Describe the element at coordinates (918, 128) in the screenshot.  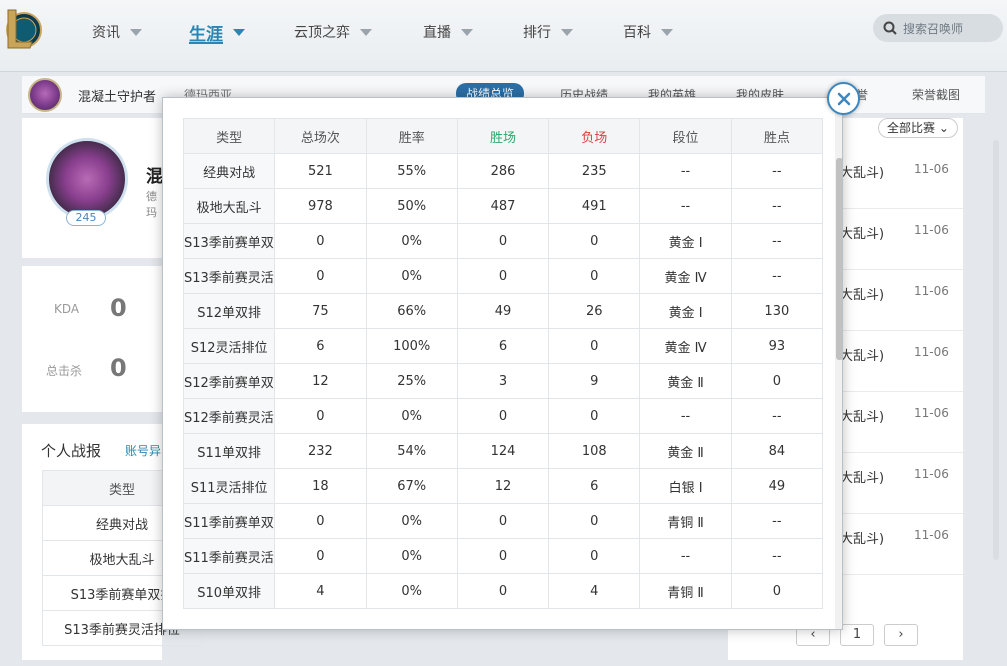
I see `match-filter-dropdown: 全部比赛 ⌄` at that location.